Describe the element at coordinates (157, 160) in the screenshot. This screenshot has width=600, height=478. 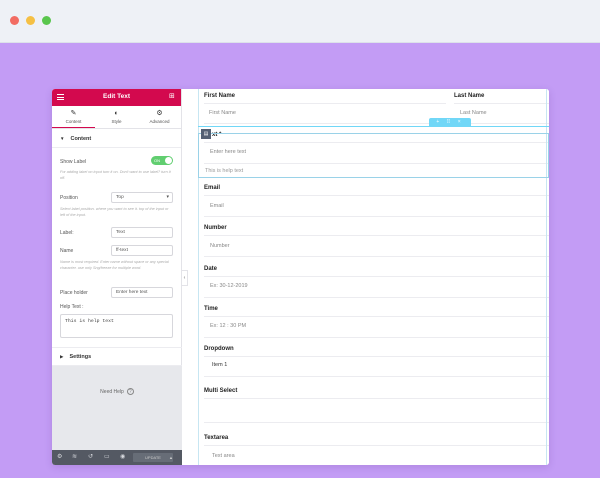
I see `toggle-text: ON` at that location.